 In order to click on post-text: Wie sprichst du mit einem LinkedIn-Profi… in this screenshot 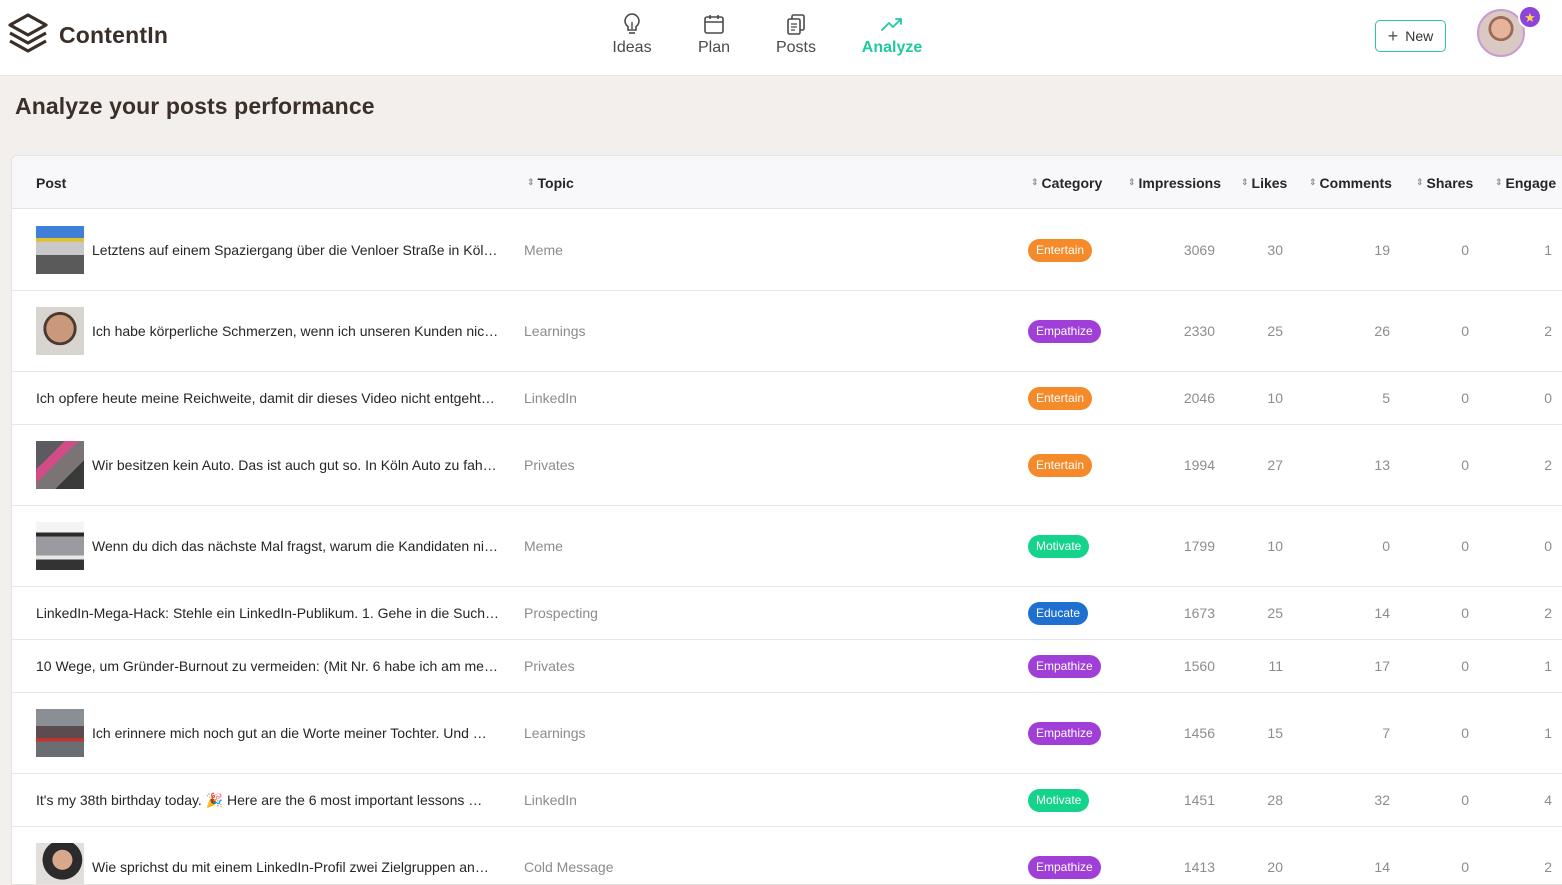, I will do `click(290, 867)`.